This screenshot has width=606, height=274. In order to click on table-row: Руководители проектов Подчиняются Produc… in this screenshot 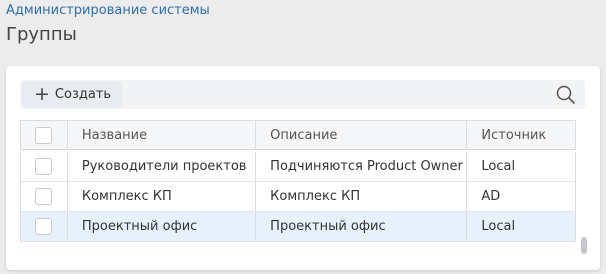, I will do `click(298, 167)`.